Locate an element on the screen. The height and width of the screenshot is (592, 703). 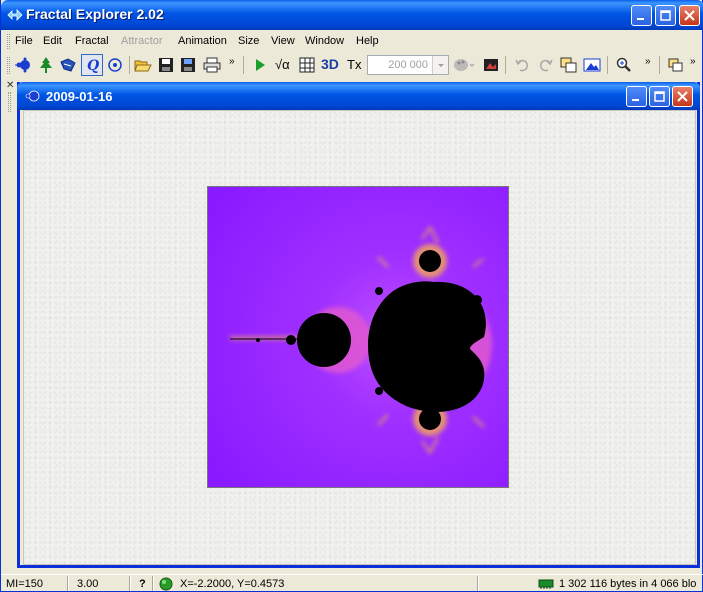
maximize-button is located at coordinates (665, 15).